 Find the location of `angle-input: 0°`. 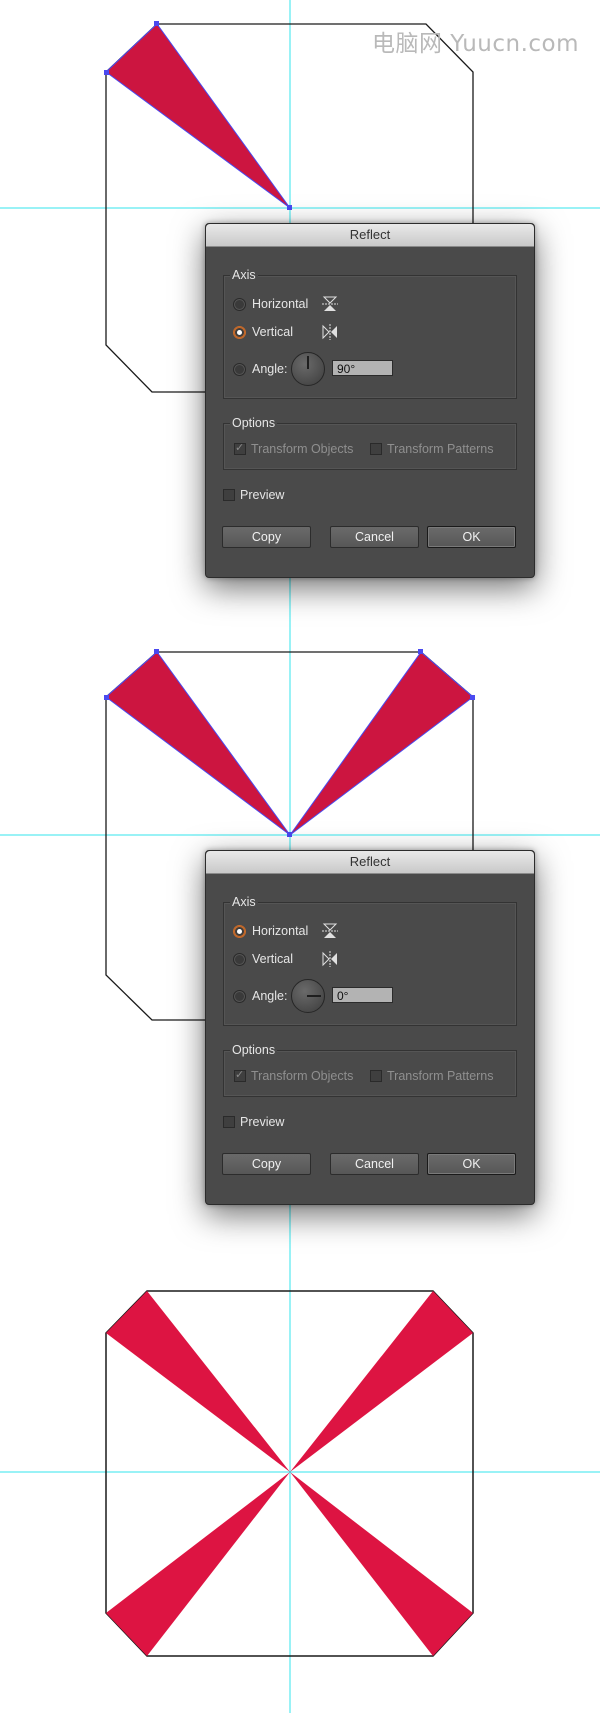

angle-input: 0° is located at coordinates (362, 995).